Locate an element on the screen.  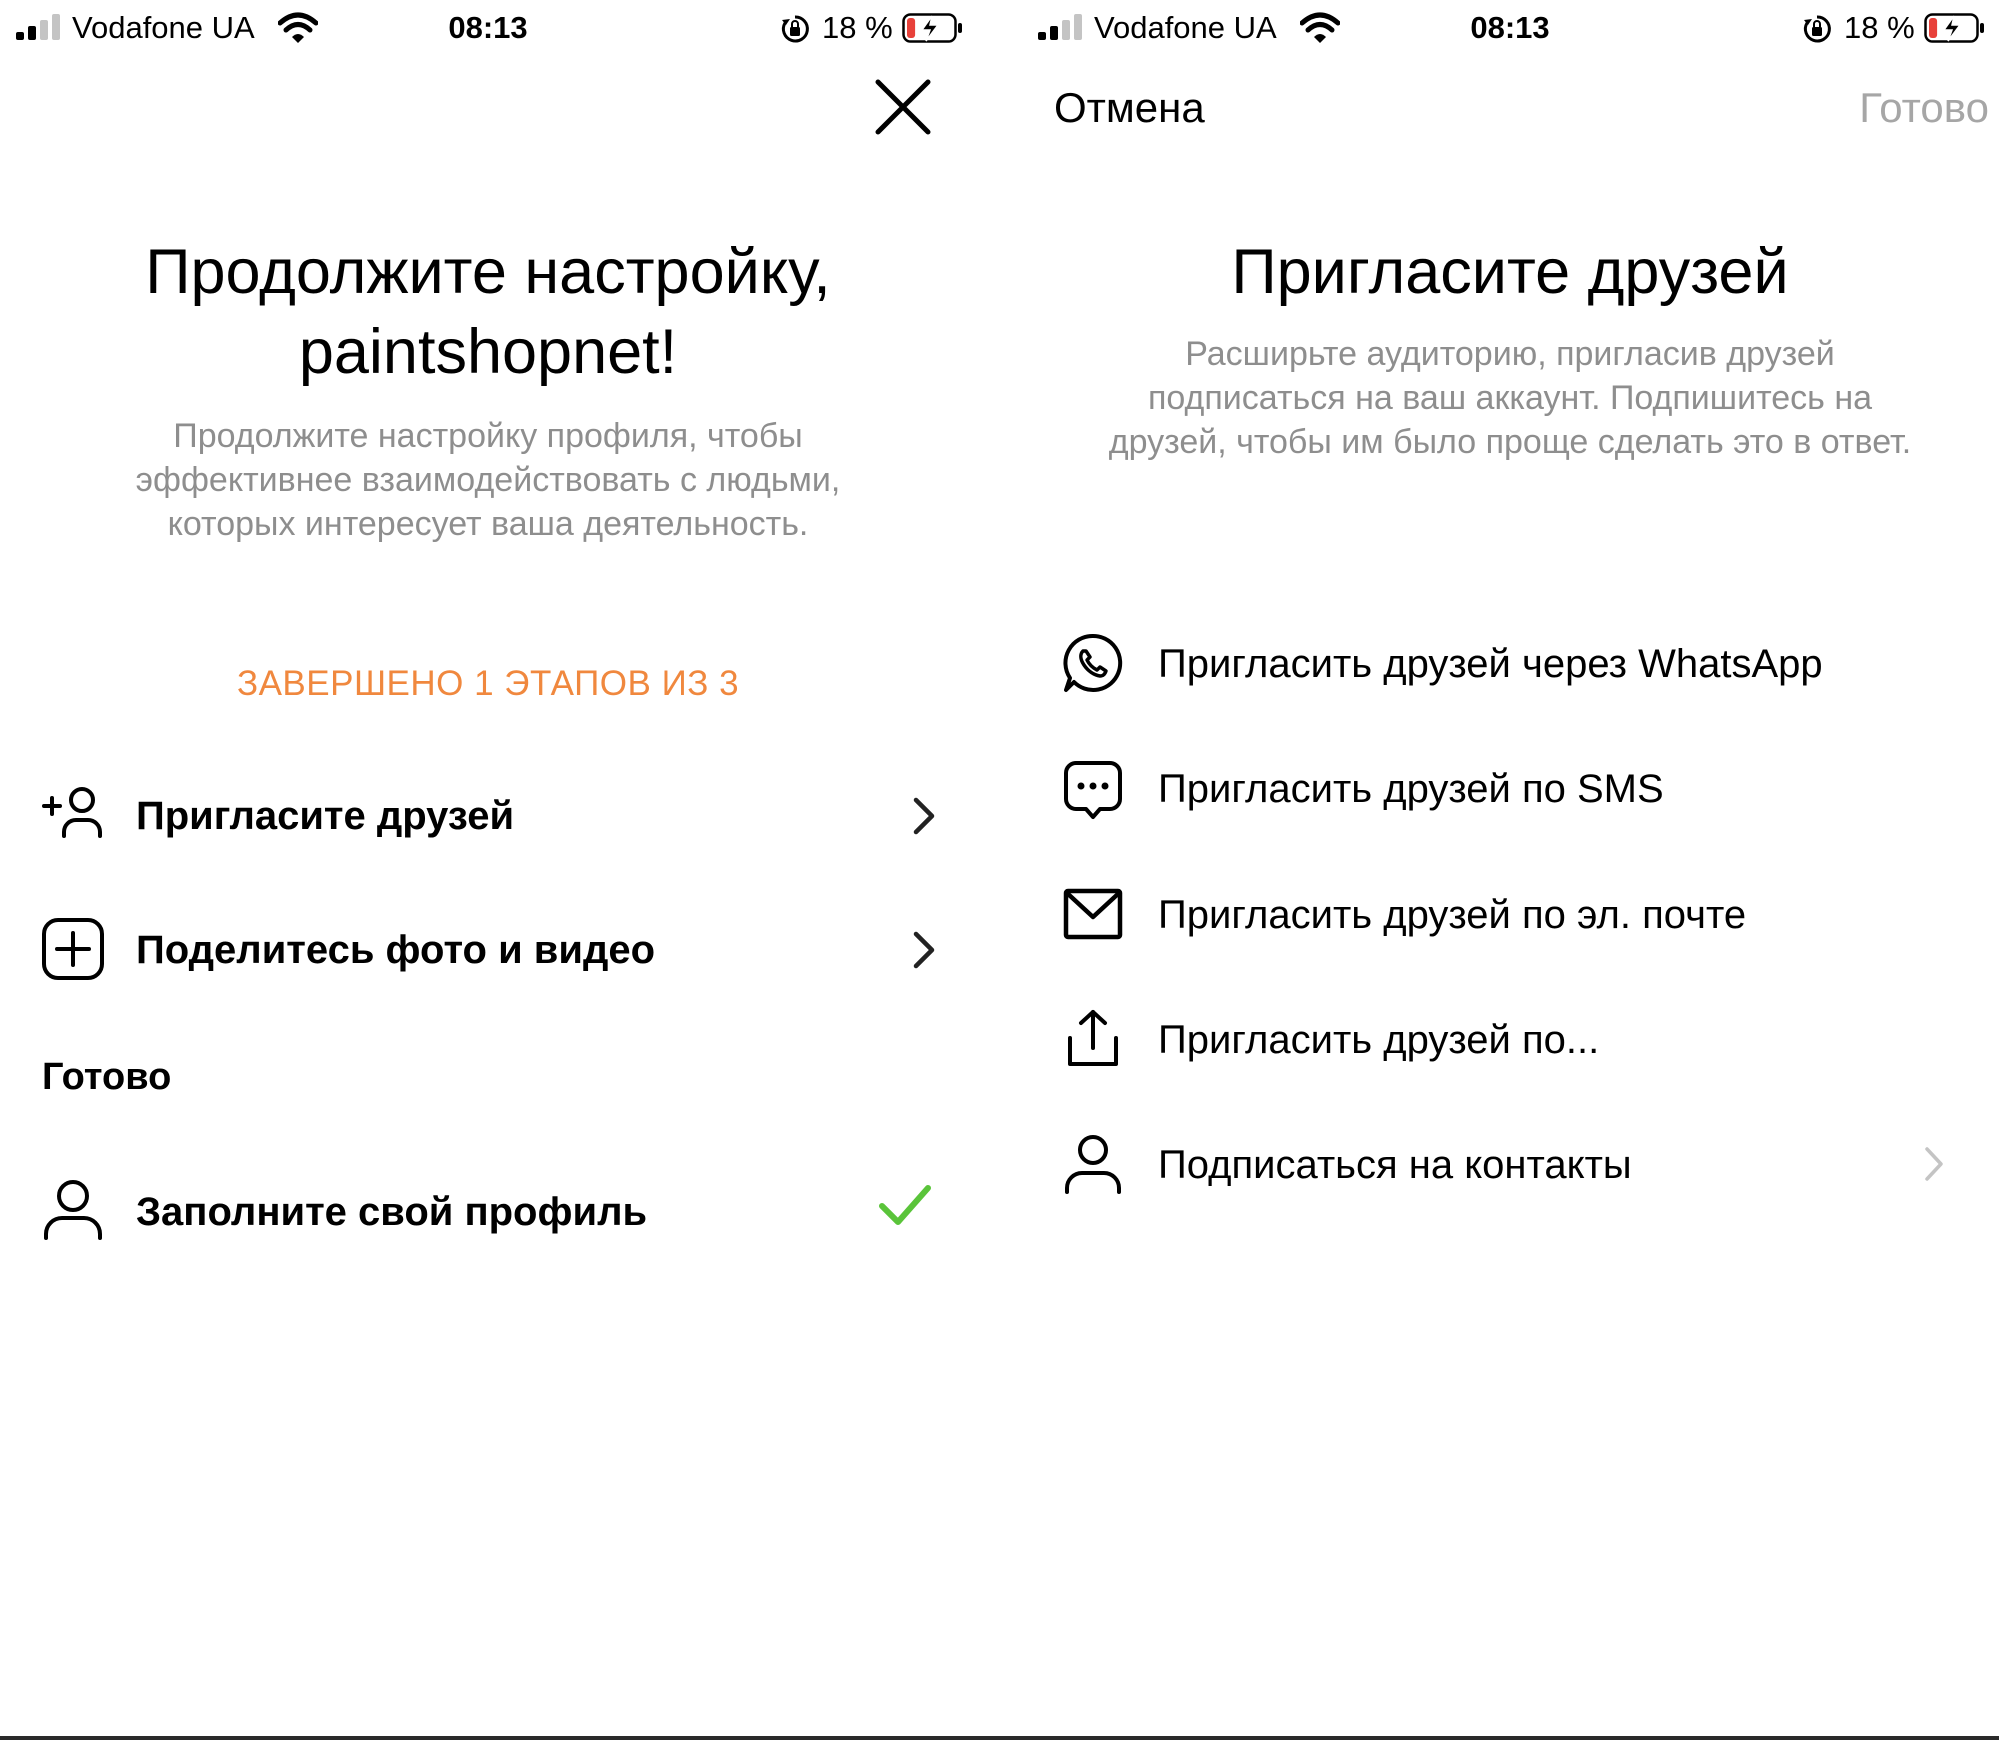
title-line-1: Продолжите настройку, is located at coordinates (488, 272).